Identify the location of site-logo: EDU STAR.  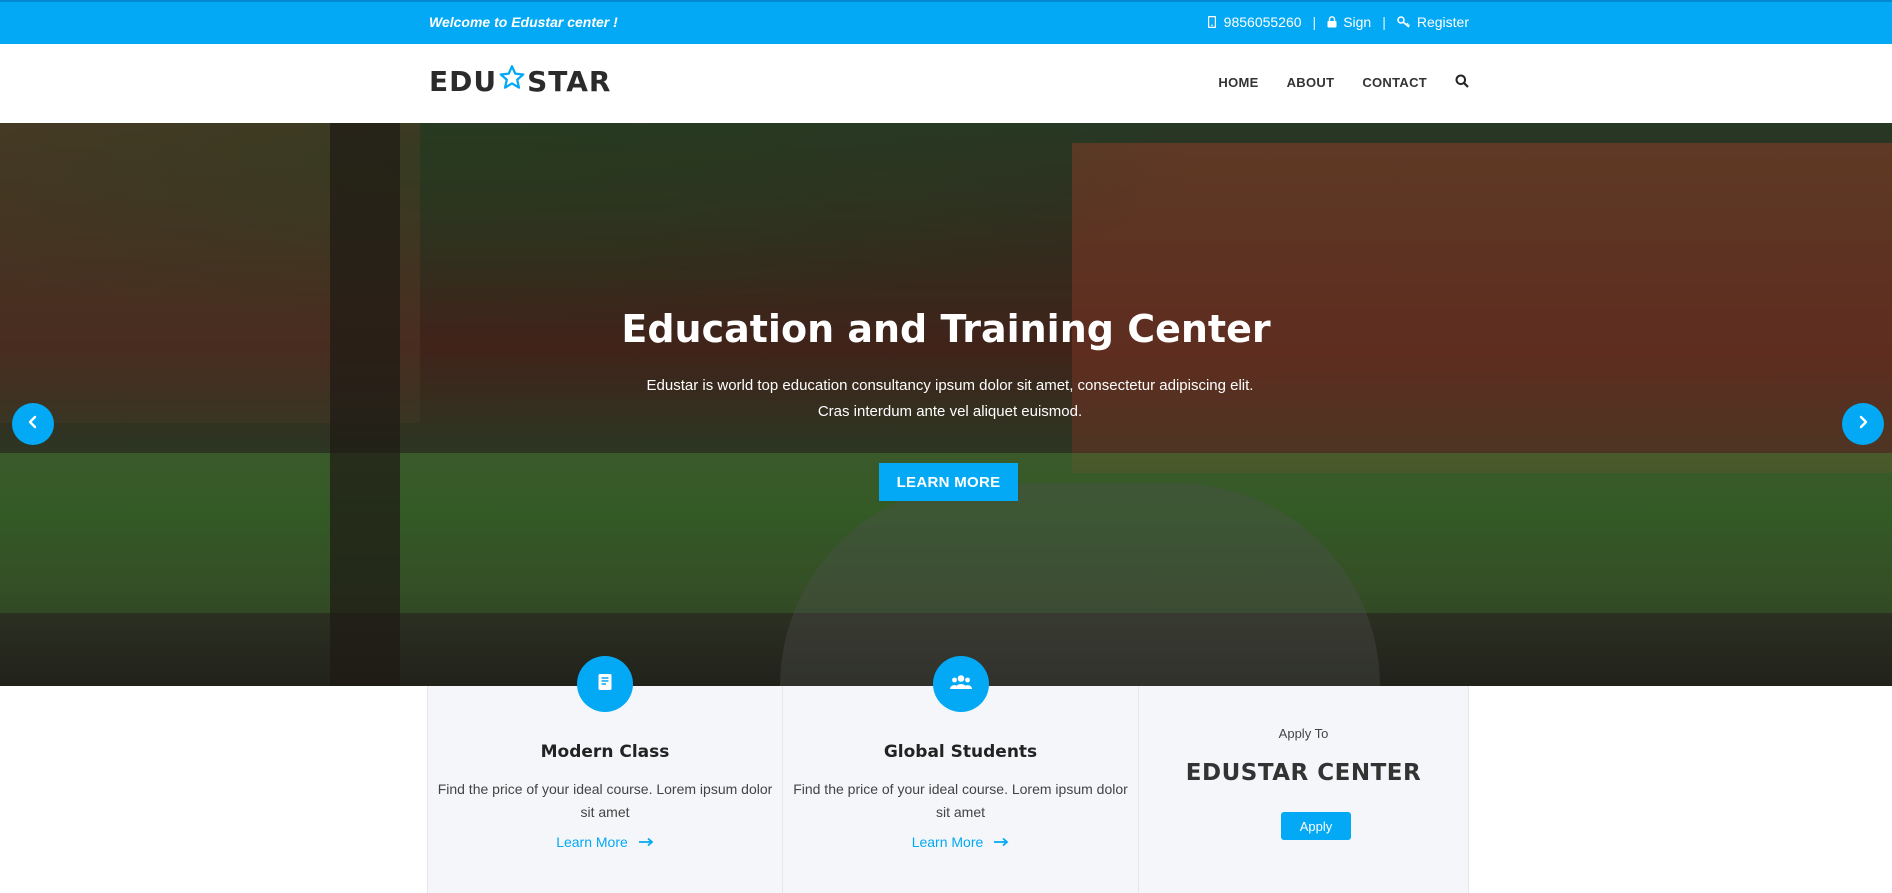
(520, 81).